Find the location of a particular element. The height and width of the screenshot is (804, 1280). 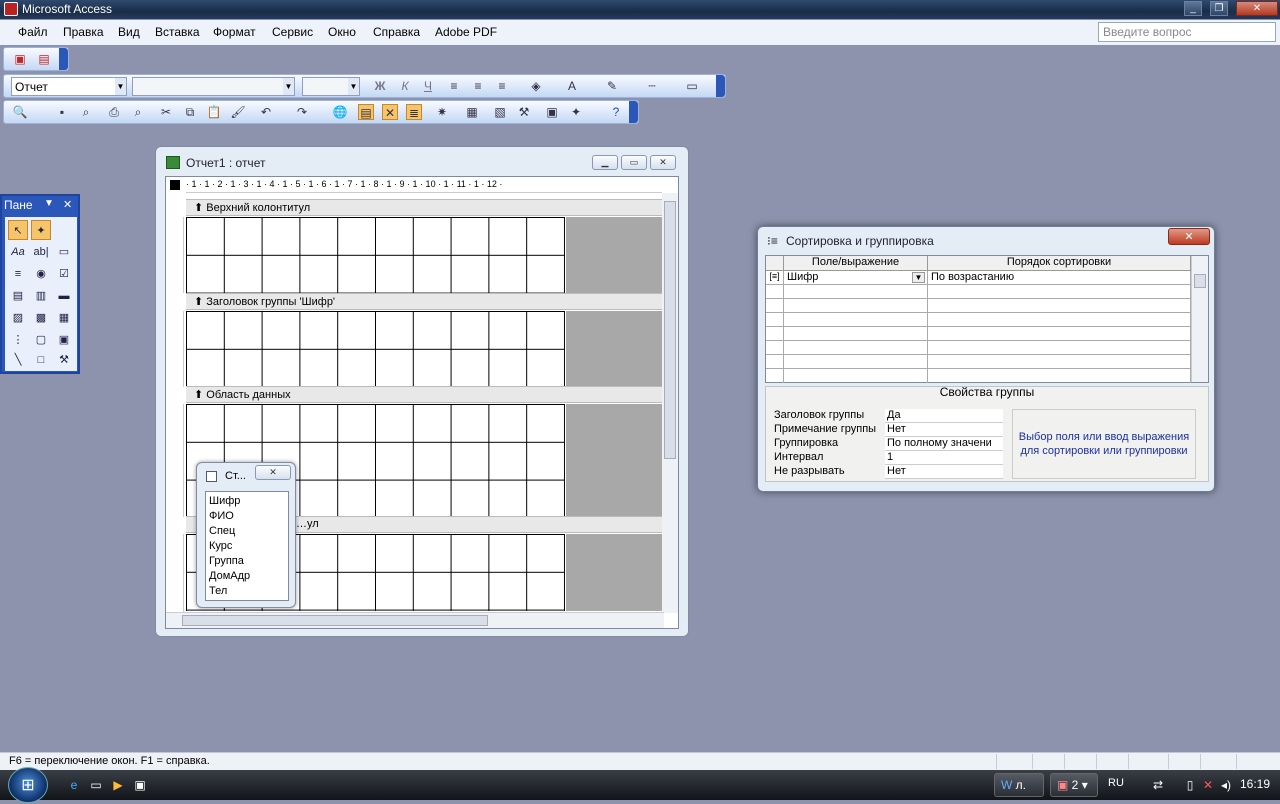

subreport-icon: ▣ is located at coordinates (64, 340).